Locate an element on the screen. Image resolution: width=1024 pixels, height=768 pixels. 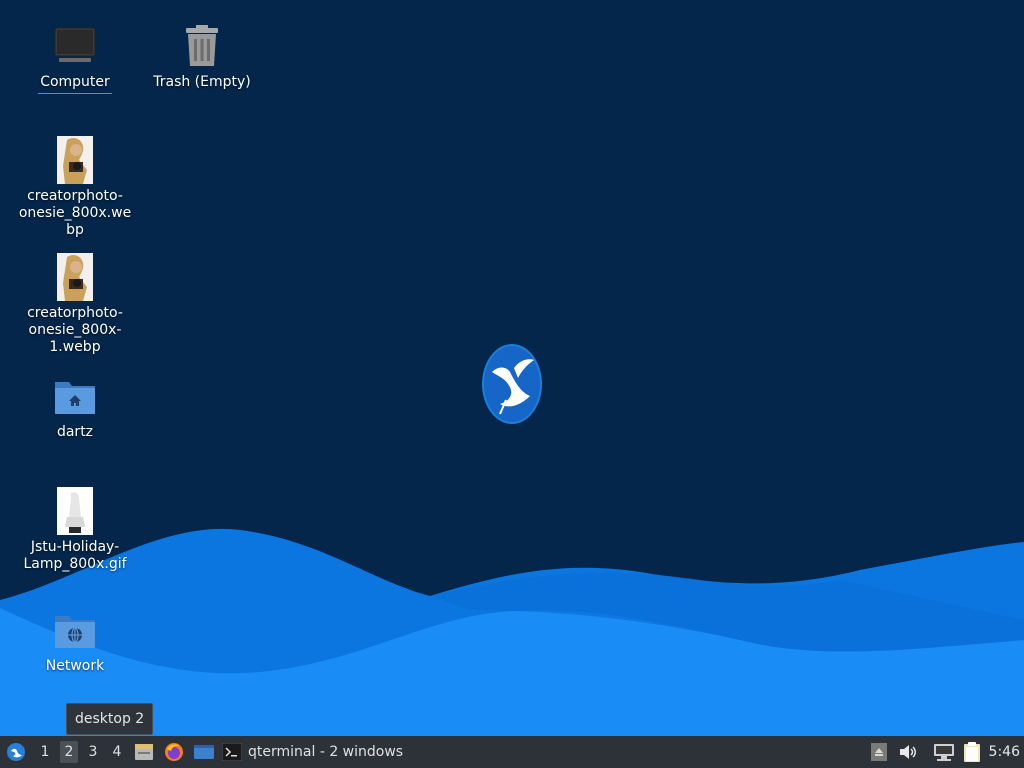
main-menu-button is located at coordinates (16, 752).